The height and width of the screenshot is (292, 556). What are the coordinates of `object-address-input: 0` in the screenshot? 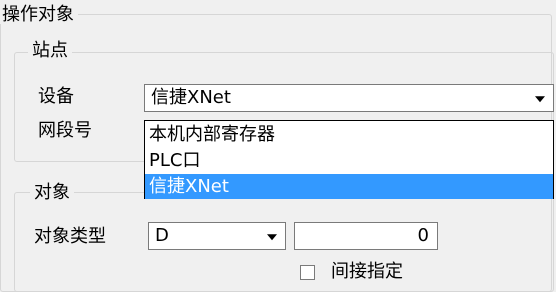 It's located at (366, 236).